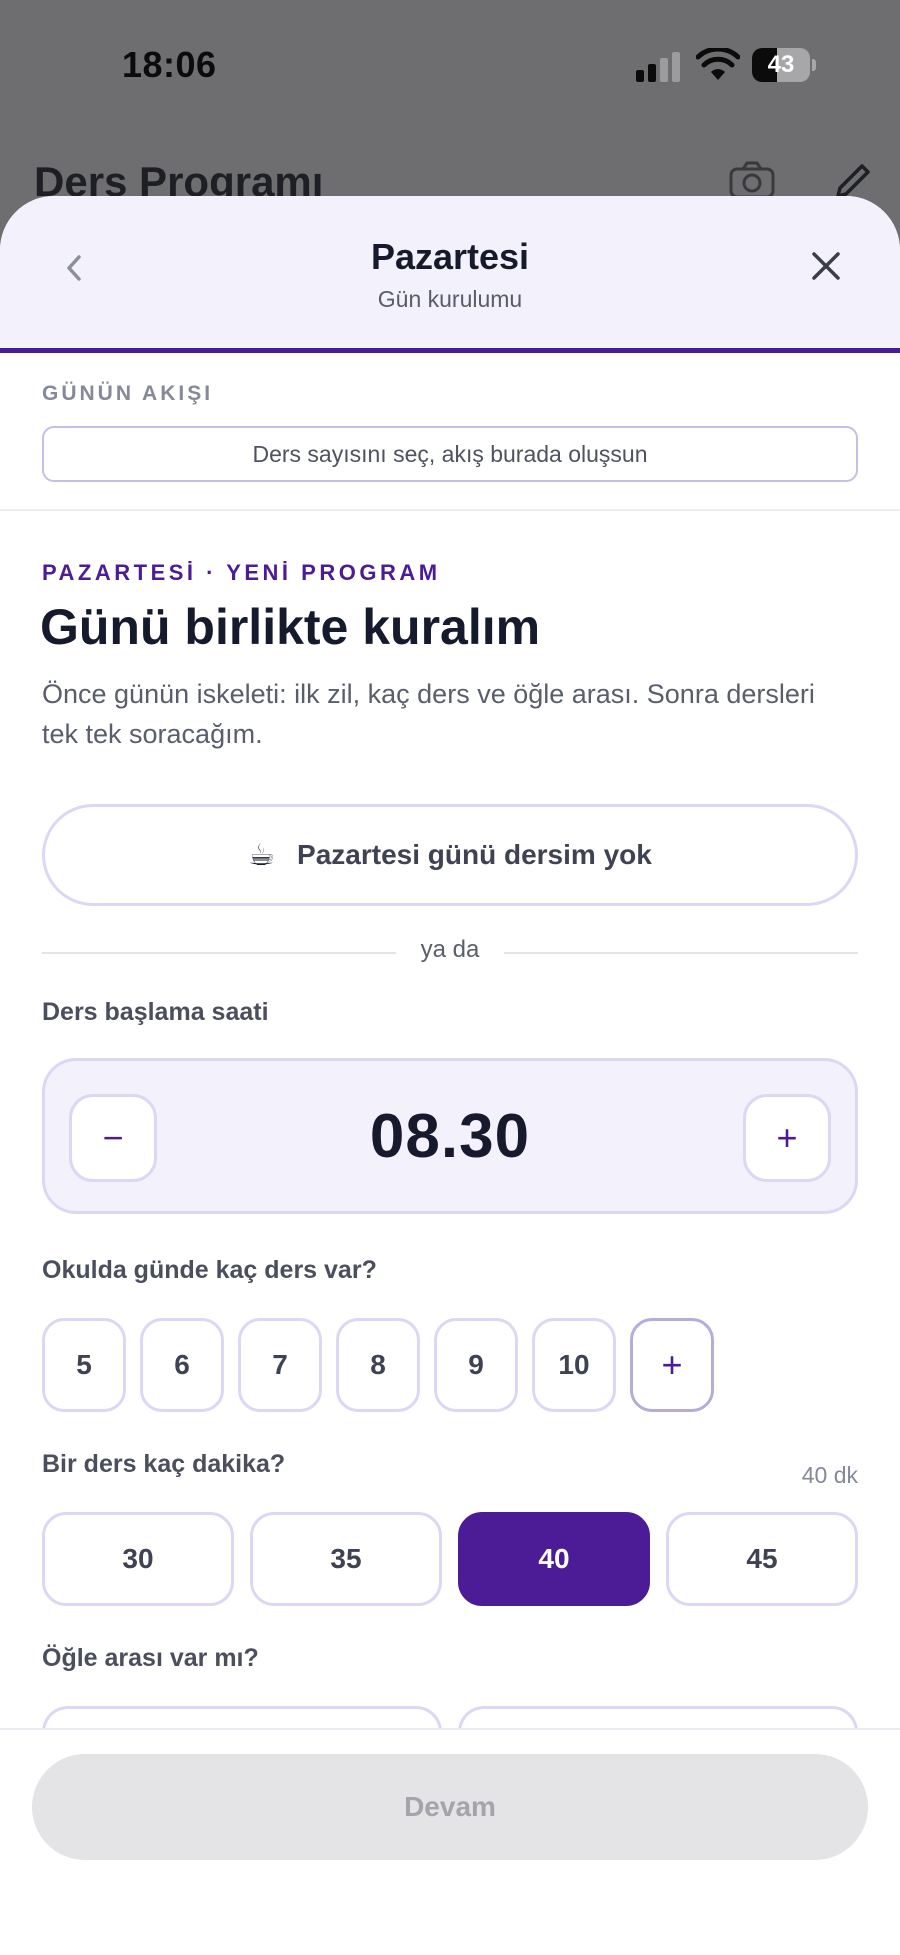 The width and height of the screenshot is (900, 1955). What do you see at coordinates (346, 1559) in the screenshot?
I see `duration-option-35: 35` at bounding box center [346, 1559].